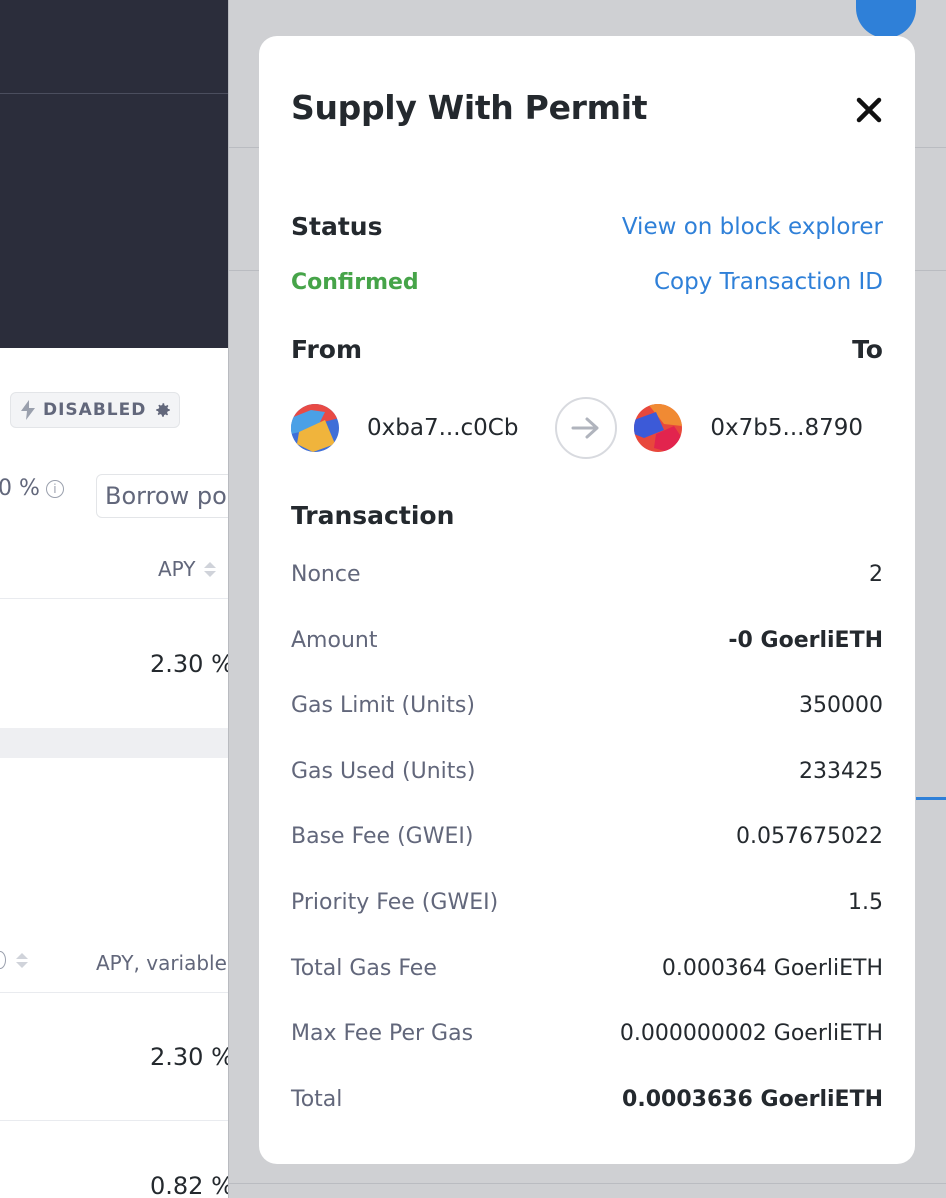 The height and width of the screenshot is (1198, 946). Describe the element at coordinates (587, 226) in the screenshot. I see `status-row: Status View on block explorer` at that location.